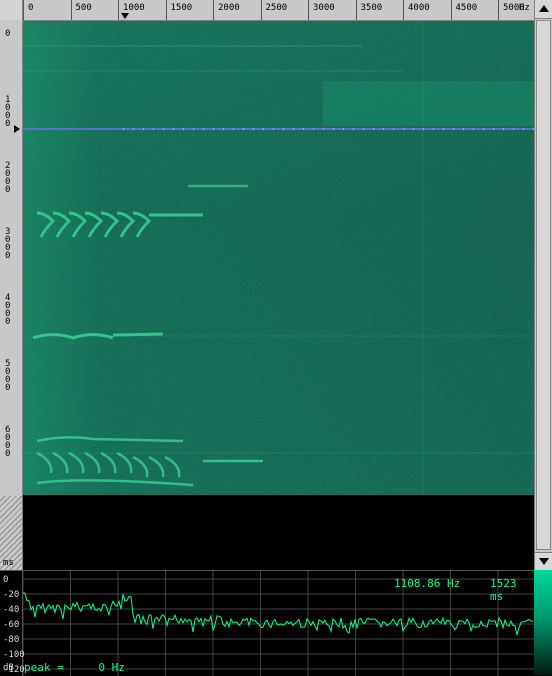 Image resolution: width=552 pixels, height=676 pixels. I want to click on db-tick-label: -120, so click(14, 670).